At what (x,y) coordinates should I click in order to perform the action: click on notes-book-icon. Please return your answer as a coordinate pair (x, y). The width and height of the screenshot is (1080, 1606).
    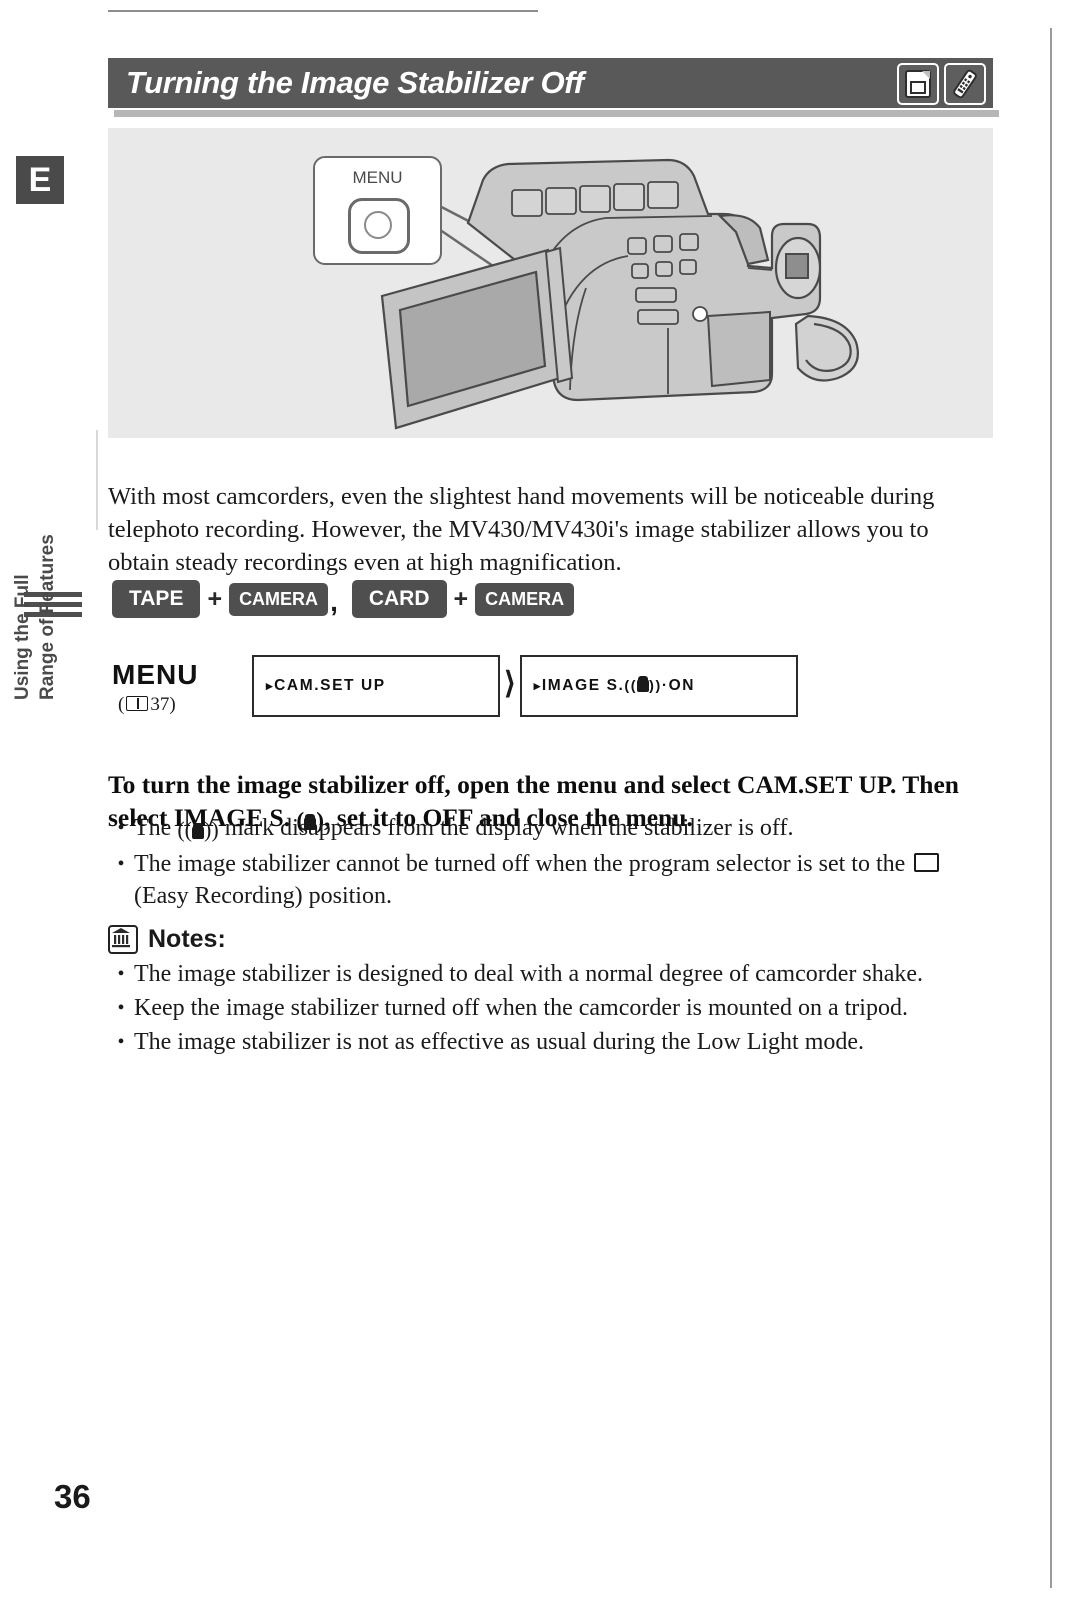
    Looking at the image, I should click on (123, 939).